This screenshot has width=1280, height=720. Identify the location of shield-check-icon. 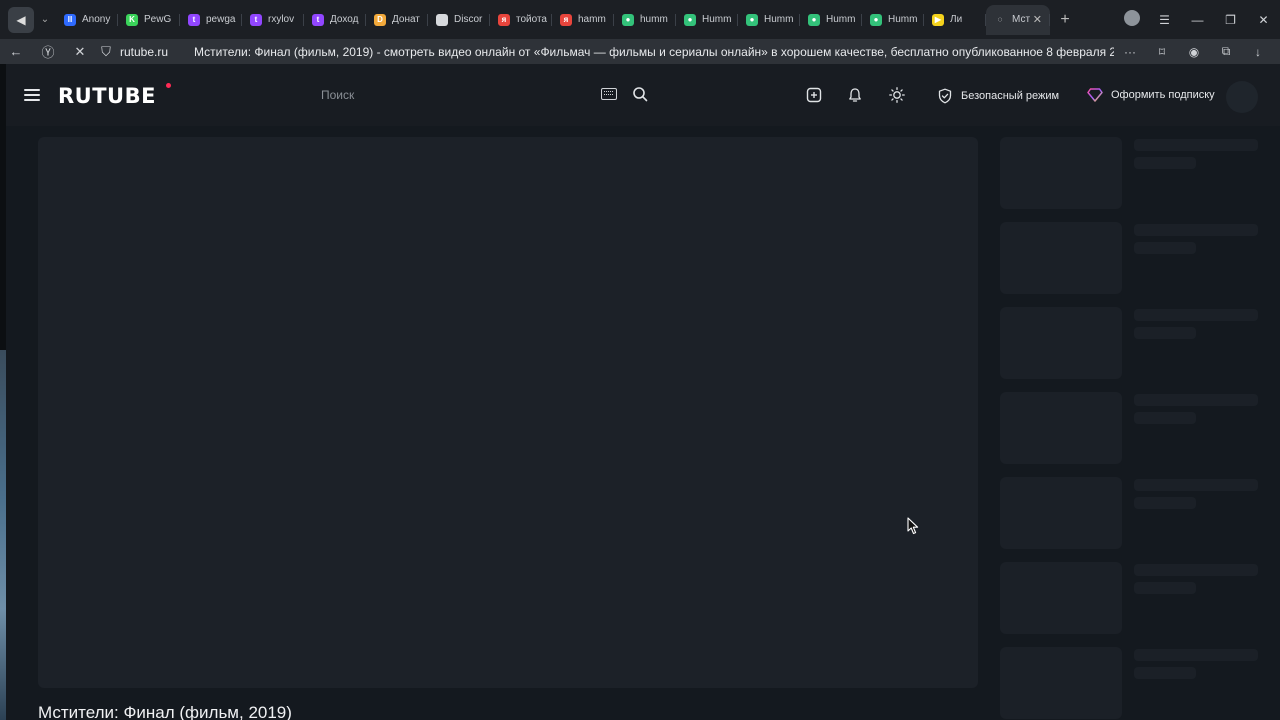
(945, 96).